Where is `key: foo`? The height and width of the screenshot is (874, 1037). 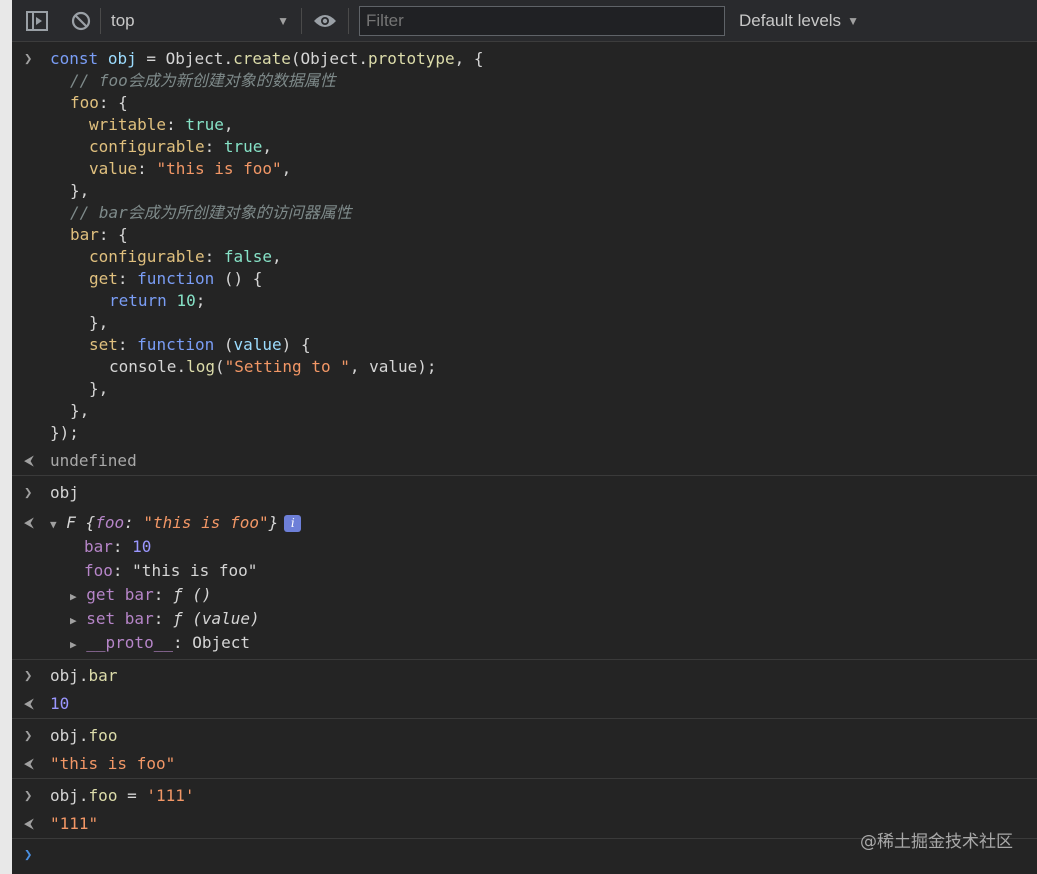
key: foo is located at coordinates (84, 102).